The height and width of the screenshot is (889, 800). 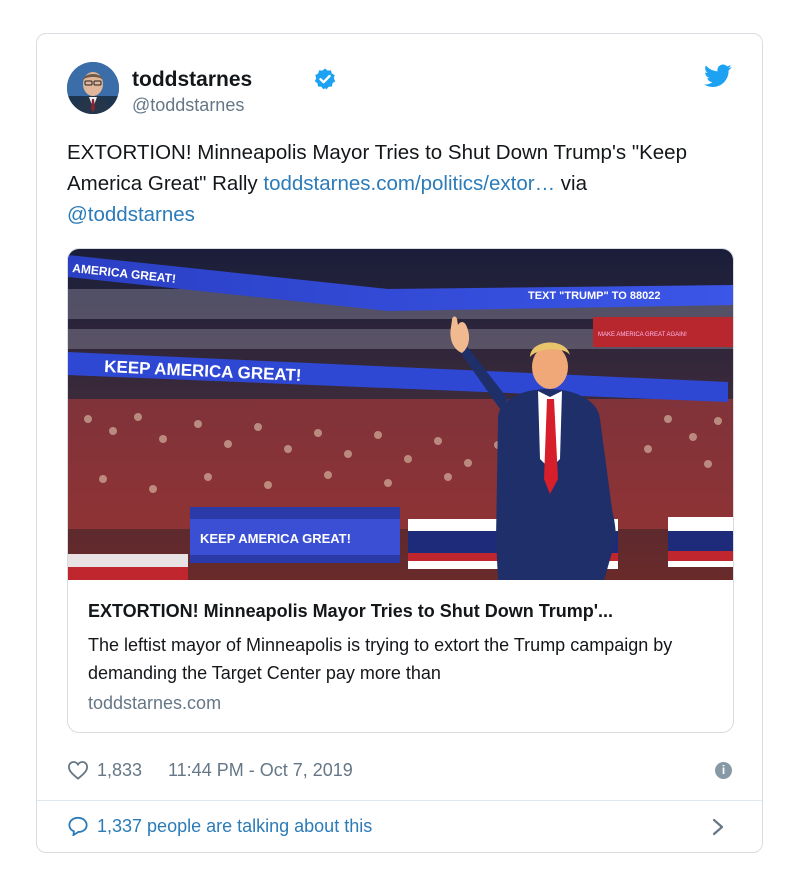 What do you see at coordinates (399, 827) in the screenshot?
I see `conversation-footer: 1,337 people are talking about this` at bounding box center [399, 827].